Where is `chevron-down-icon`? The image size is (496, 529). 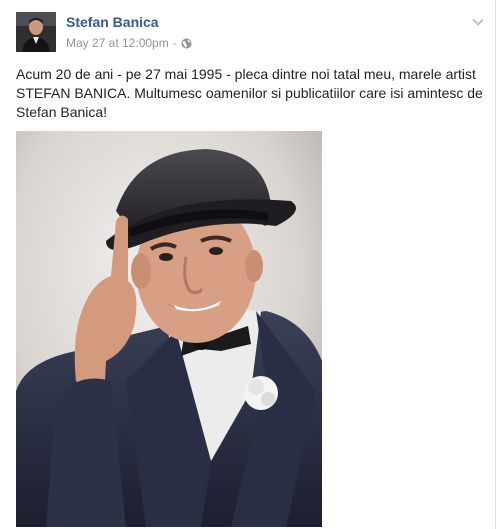 chevron-down-icon is located at coordinates (478, 20).